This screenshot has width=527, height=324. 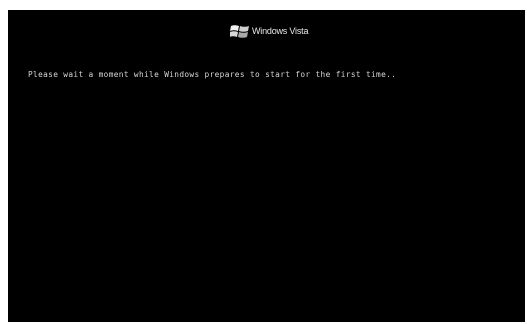 I want to click on windows-vista-logo: Windows Vista, so click(x=269, y=31).